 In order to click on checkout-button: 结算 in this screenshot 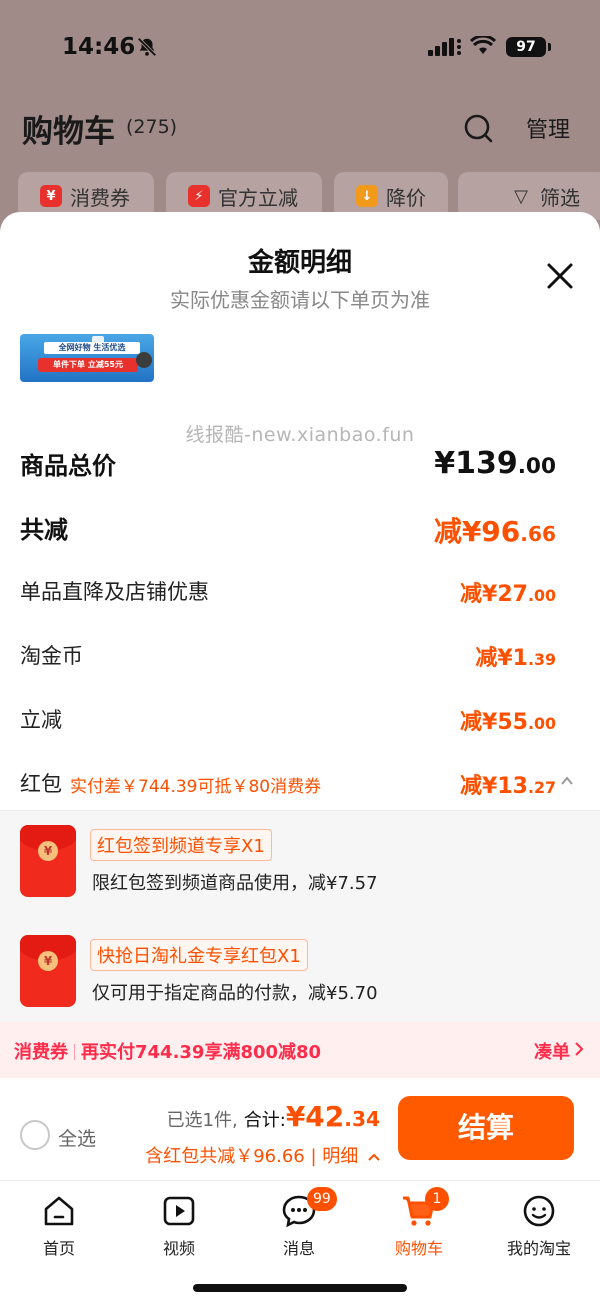, I will do `click(486, 1128)`.